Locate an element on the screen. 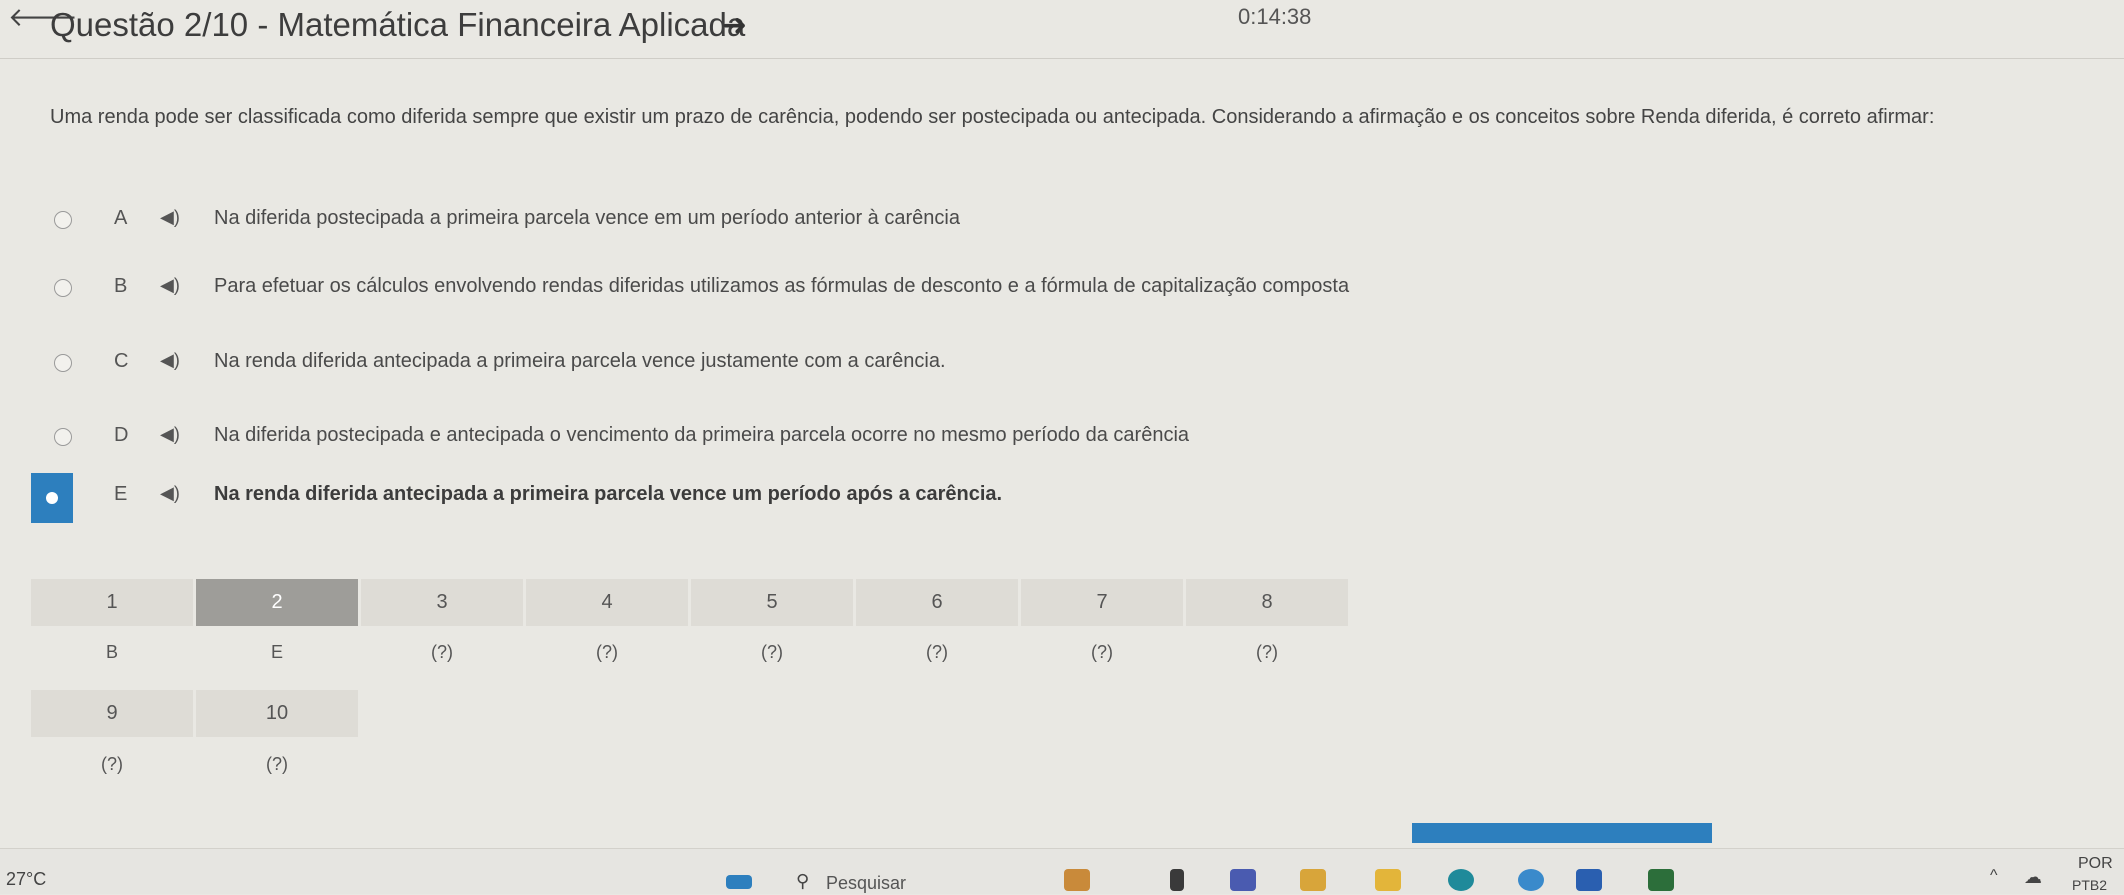 The height and width of the screenshot is (895, 2124). next-arrow-icon: ➜ is located at coordinates (734, 25).